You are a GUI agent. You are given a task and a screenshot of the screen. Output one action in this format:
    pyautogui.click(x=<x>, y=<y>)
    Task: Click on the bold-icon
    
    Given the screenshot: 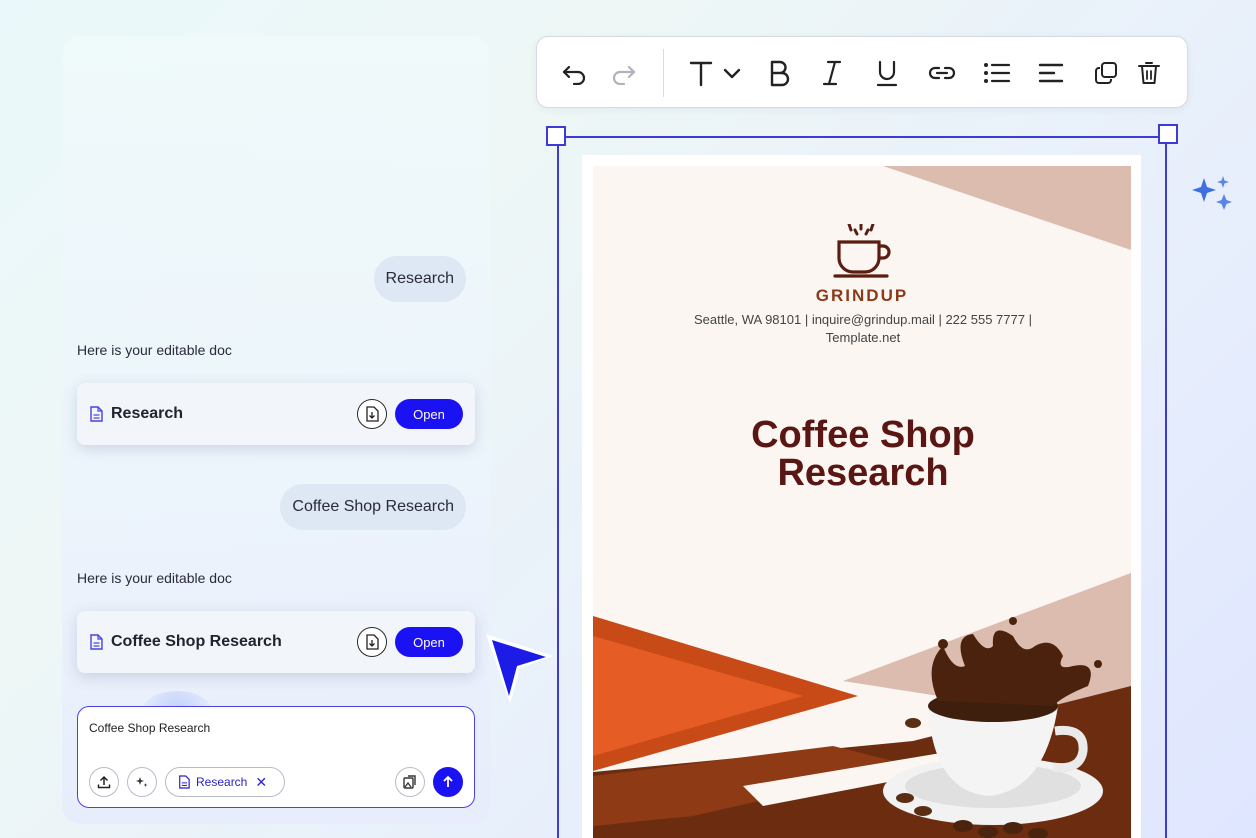 What is the action you would take?
    pyautogui.click(x=780, y=73)
    